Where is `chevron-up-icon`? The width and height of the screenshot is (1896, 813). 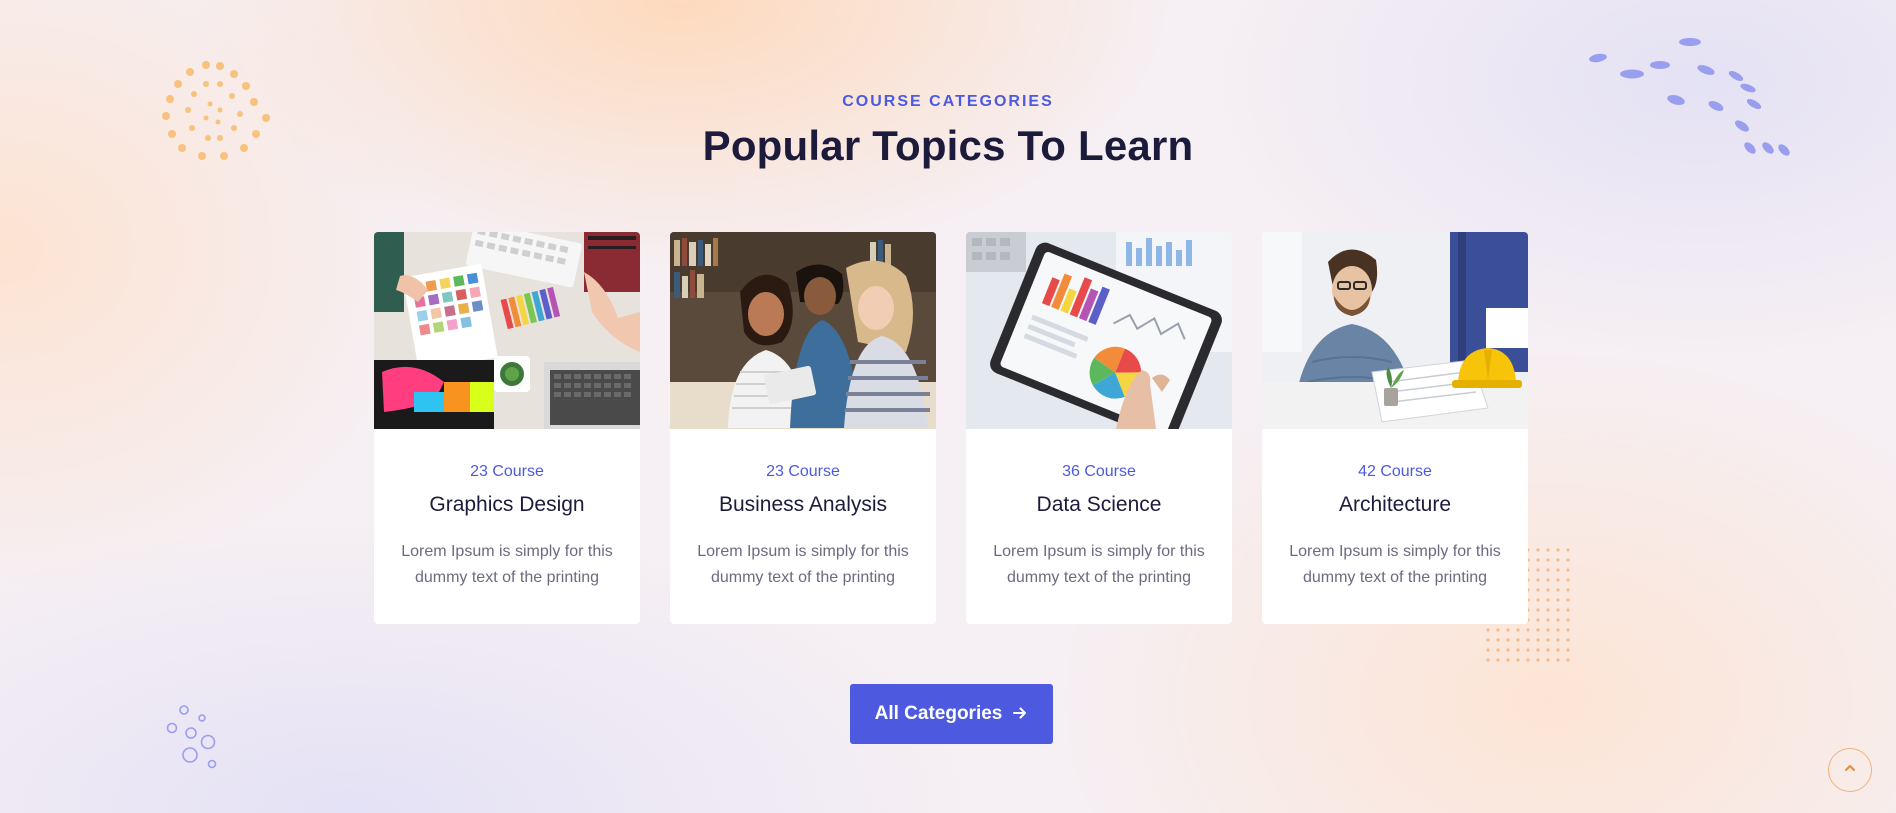 chevron-up-icon is located at coordinates (1850, 770).